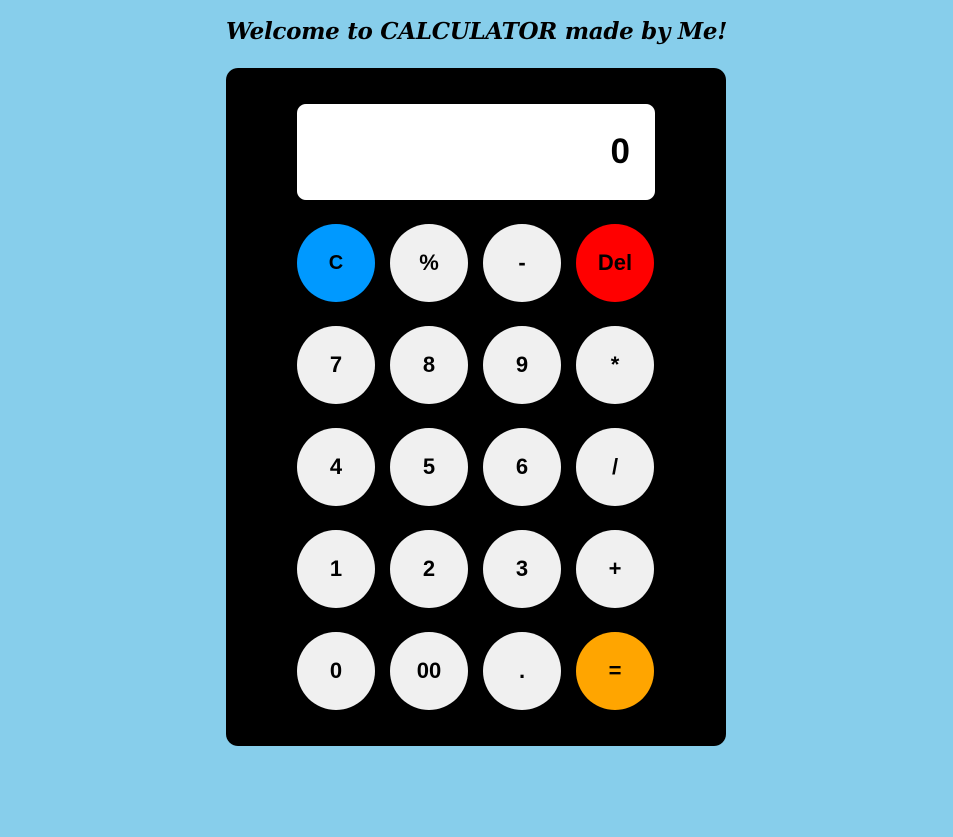  I want to click on subtract-button: -, so click(522, 263).